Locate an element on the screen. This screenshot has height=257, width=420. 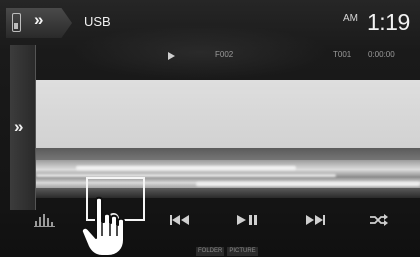
hand-pointer-icon is located at coordinates (102, 226).